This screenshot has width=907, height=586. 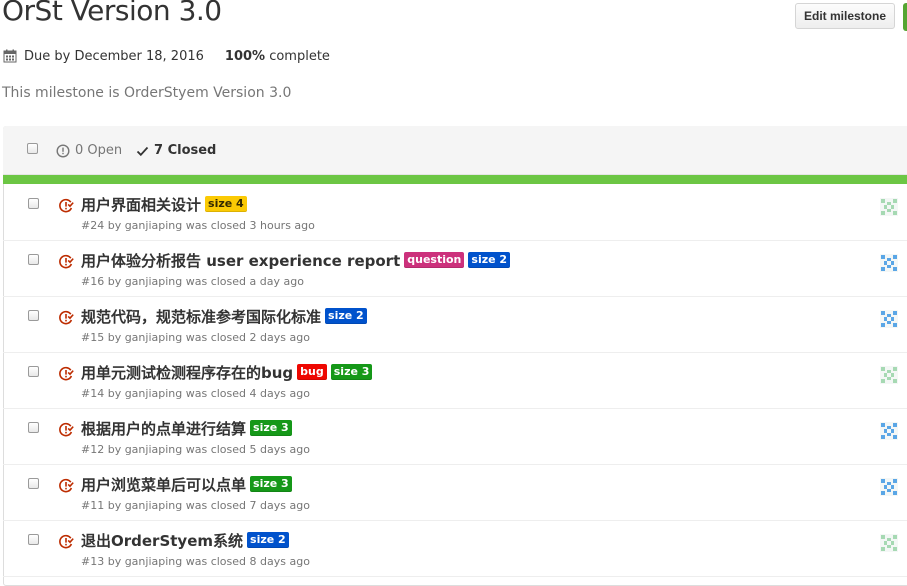 I want to click on issue-opened-icon, so click(x=63, y=150).